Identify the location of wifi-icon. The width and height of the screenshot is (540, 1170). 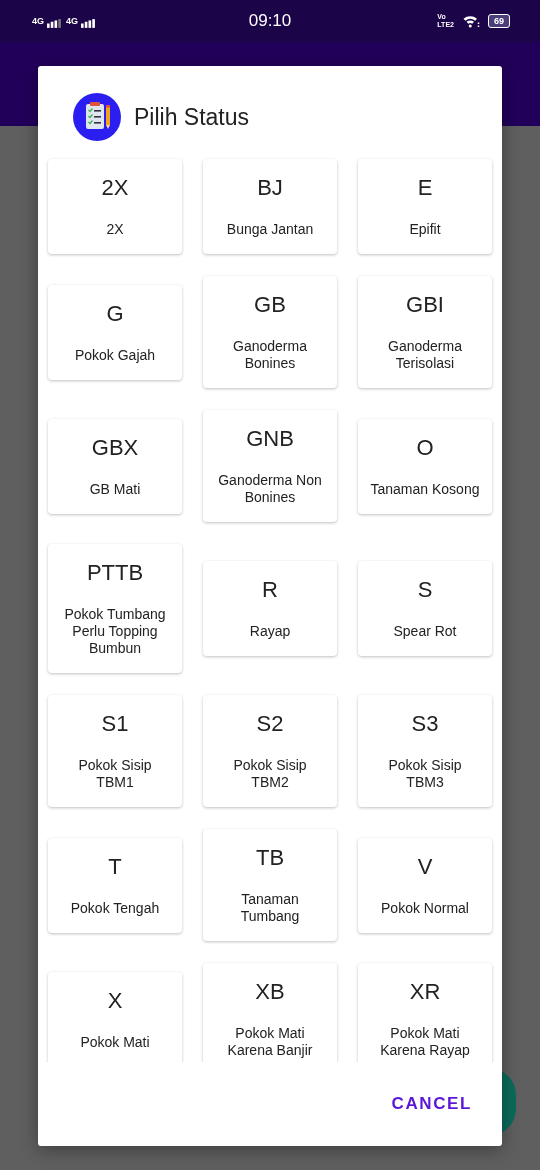
(470, 21).